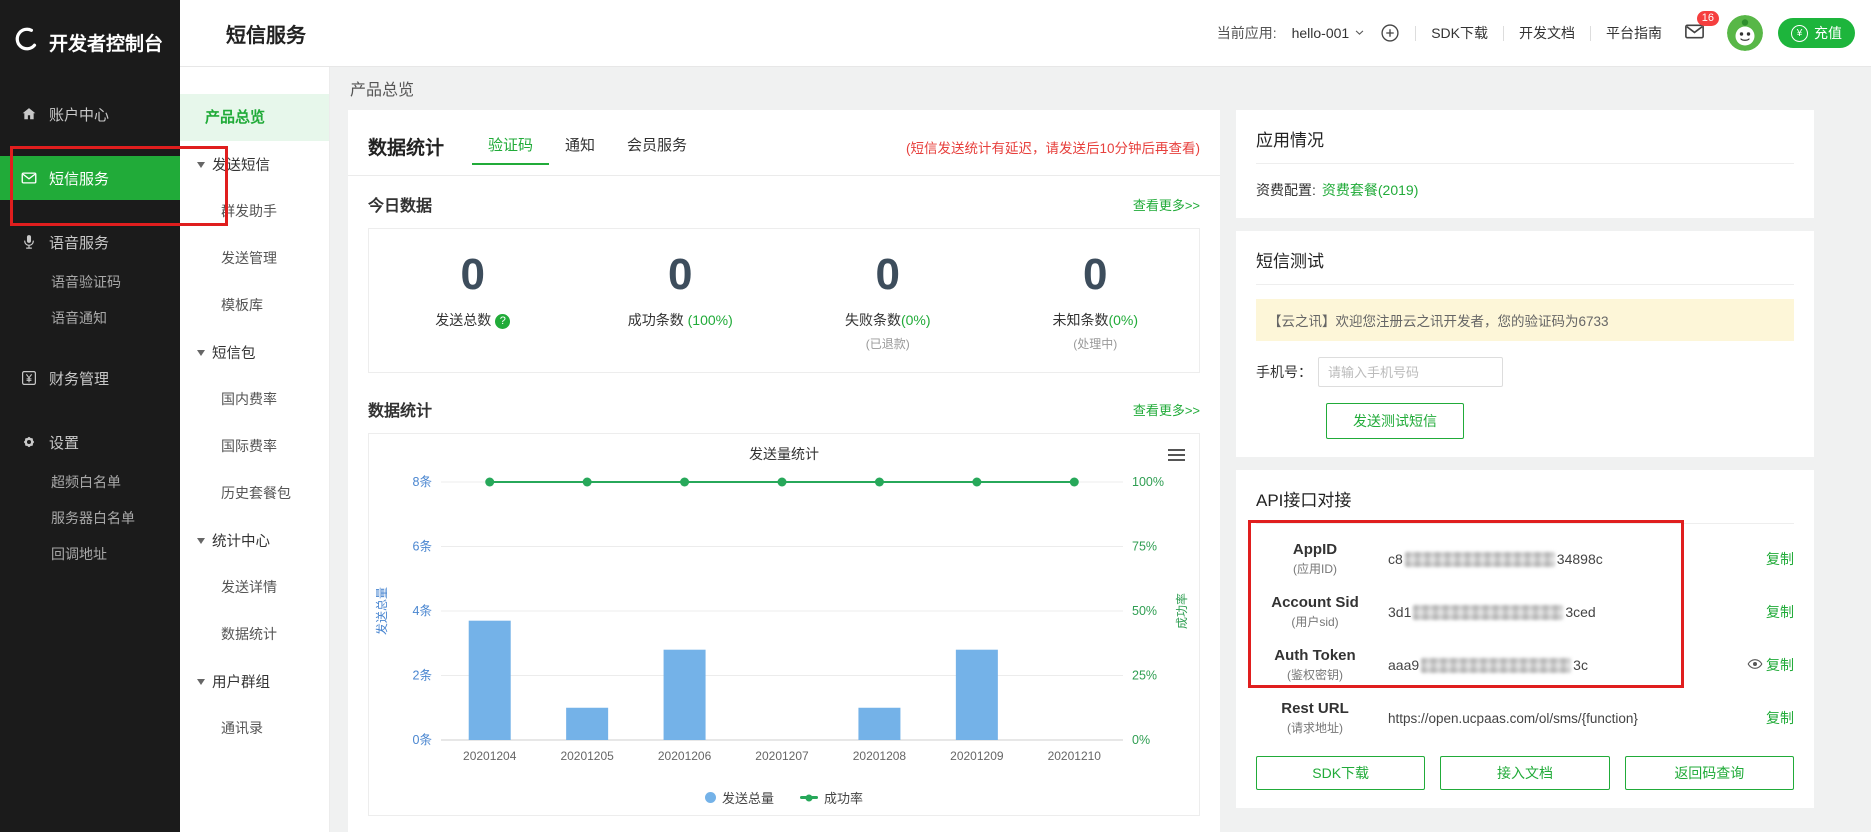 This screenshot has width=1871, height=832. What do you see at coordinates (1709, 773) in the screenshot?
I see `api-button-2: 返回码查询` at bounding box center [1709, 773].